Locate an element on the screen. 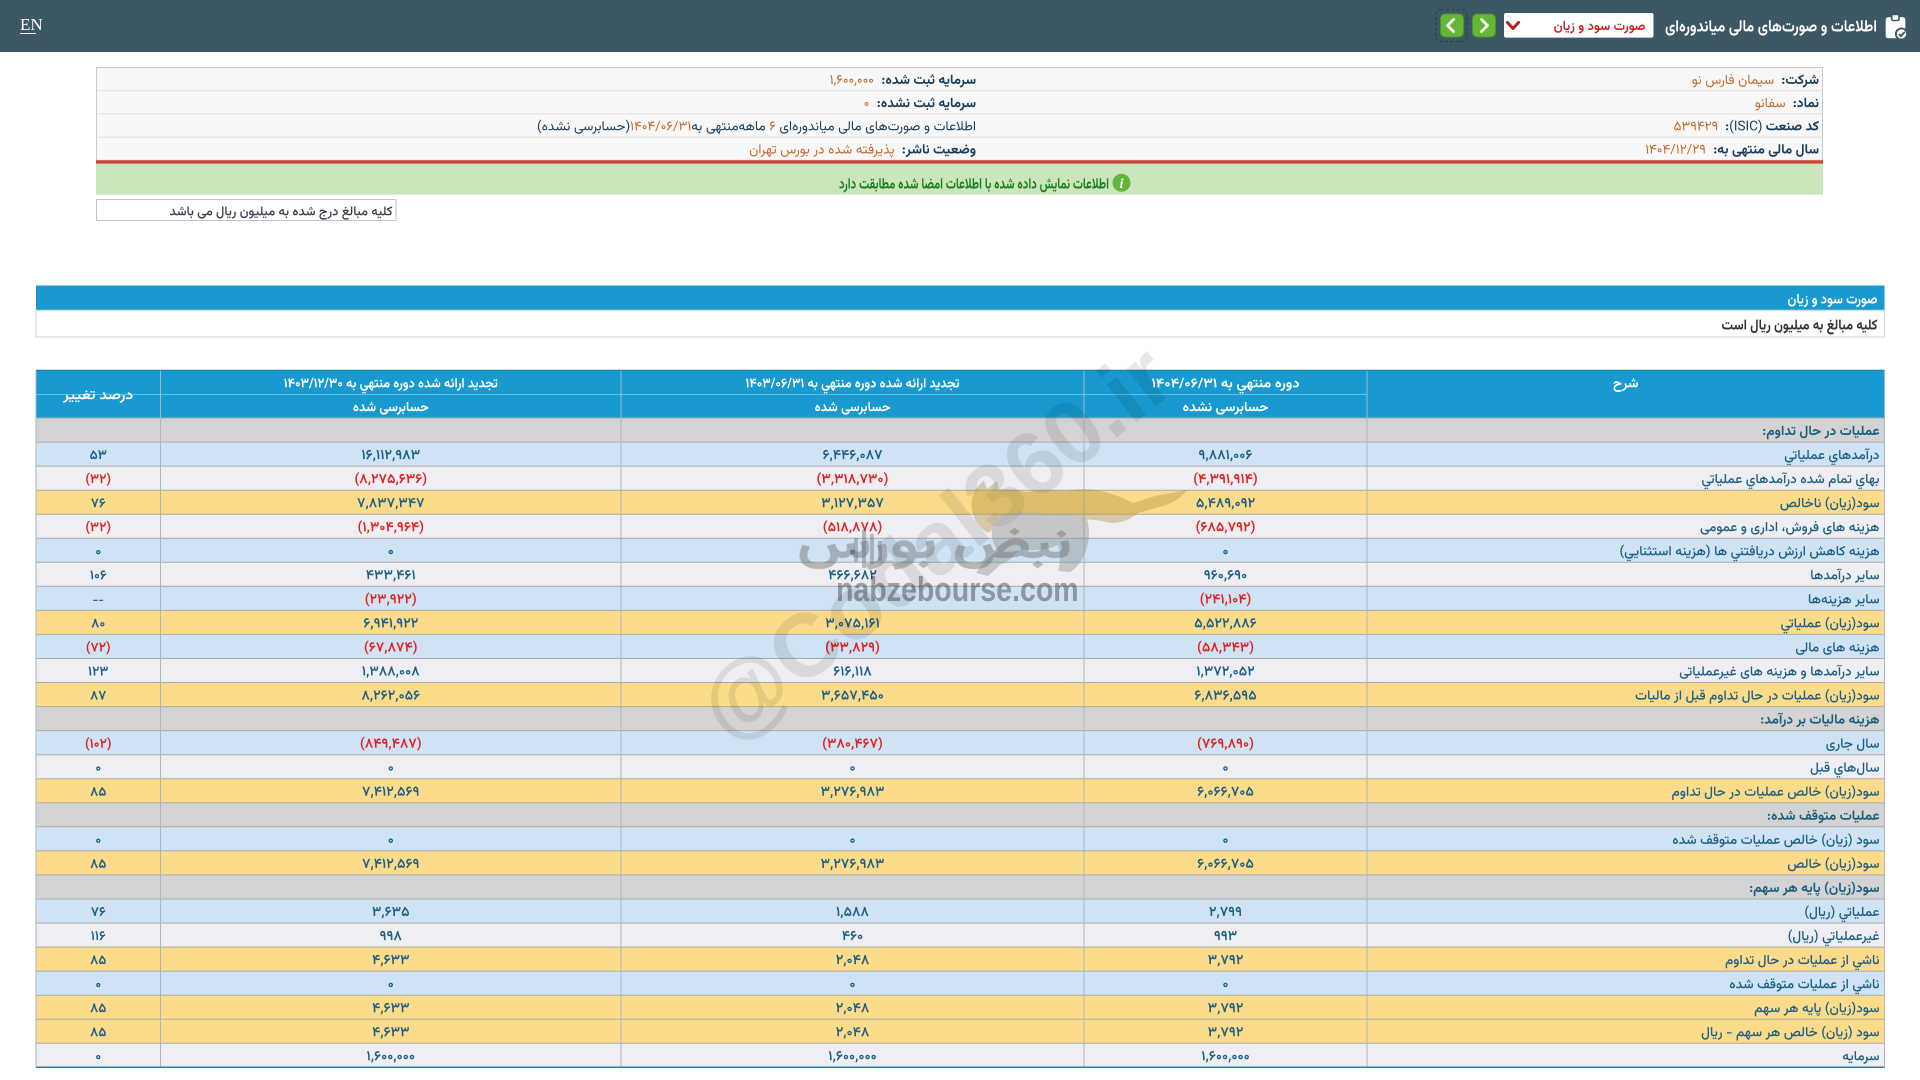  svg-text: nabzebourse.com is located at coordinates (957, 590).